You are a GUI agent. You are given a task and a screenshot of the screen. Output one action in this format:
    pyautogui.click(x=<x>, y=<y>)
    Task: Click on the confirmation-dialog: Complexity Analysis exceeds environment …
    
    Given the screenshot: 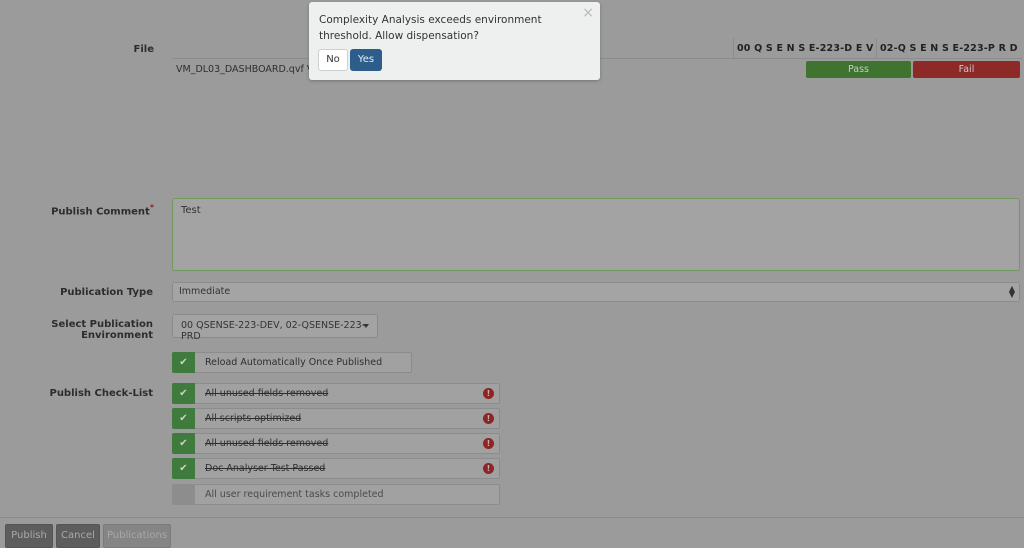 What is the action you would take?
    pyautogui.click(x=454, y=41)
    